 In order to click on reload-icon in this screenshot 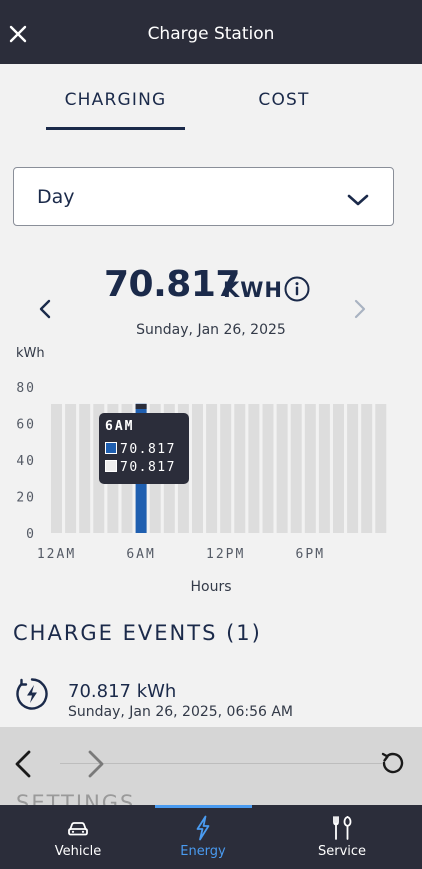, I will do `click(393, 763)`.